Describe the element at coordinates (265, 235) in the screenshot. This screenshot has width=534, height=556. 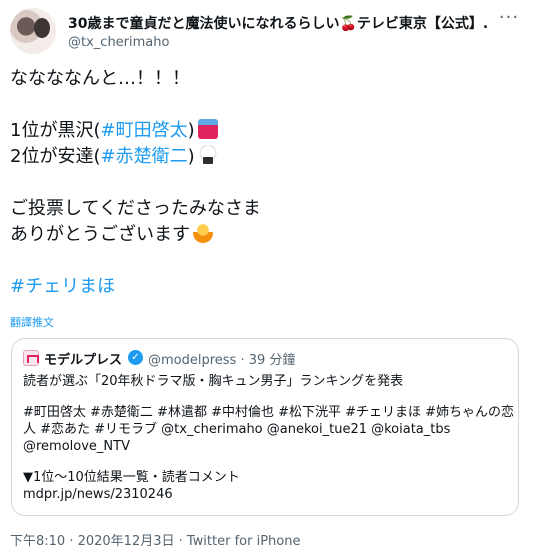
I see `tweet-line-thanks2: ありがとうございます` at that location.